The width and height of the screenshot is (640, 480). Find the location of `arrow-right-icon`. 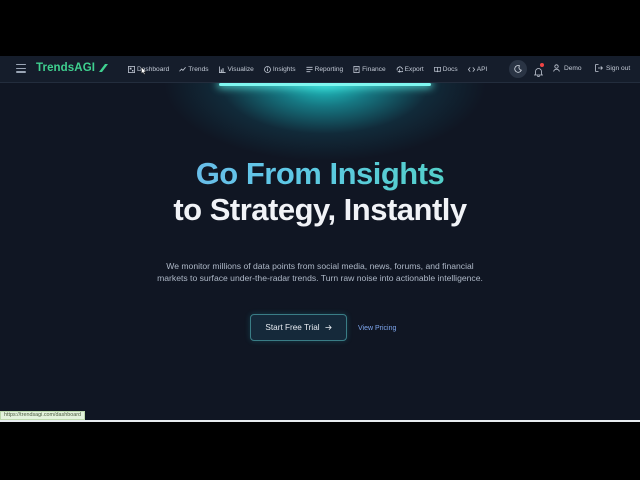

arrow-right-icon is located at coordinates (328, 327).